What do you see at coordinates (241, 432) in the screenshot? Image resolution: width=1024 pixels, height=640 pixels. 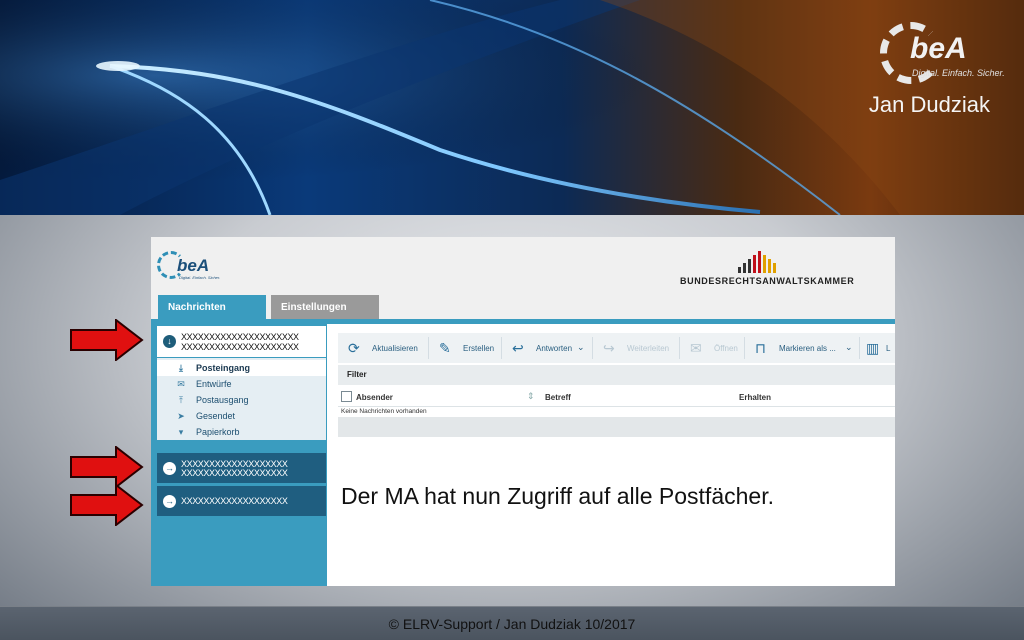 I see `folder-papierkorb: ▾ Papierkorb` at bounding box center [241, 432].